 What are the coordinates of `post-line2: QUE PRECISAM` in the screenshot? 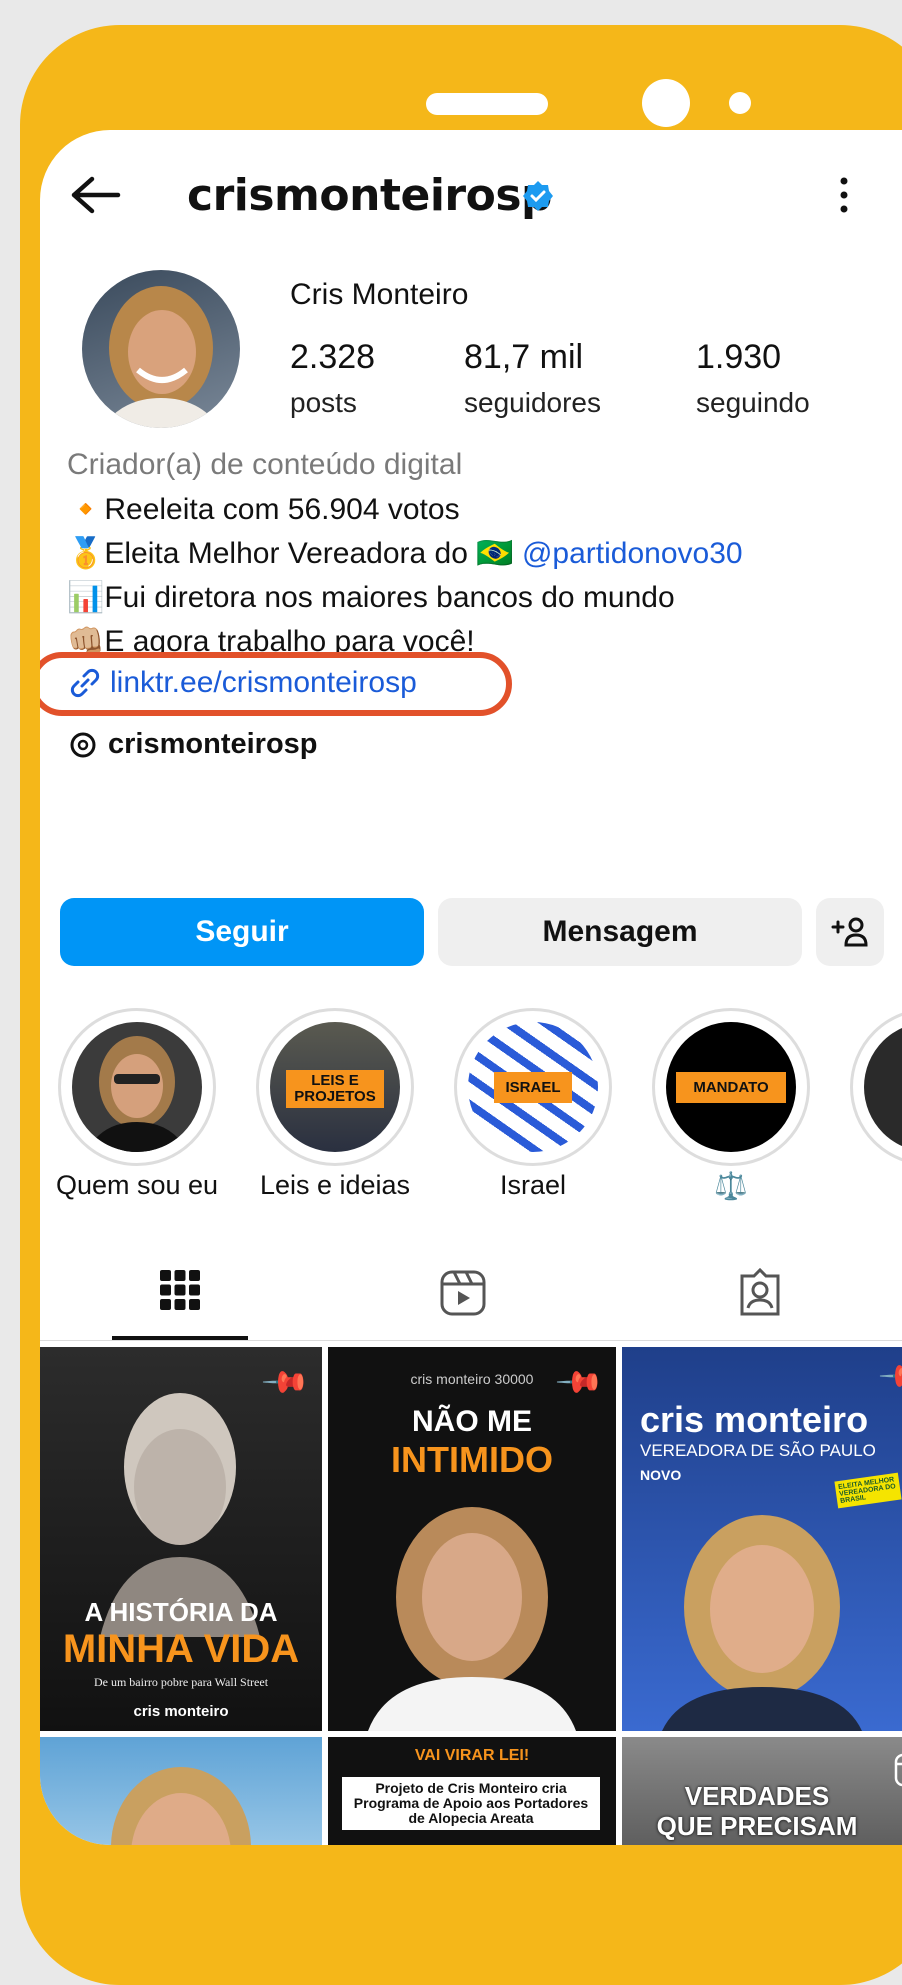 It's located at (757, 1826).